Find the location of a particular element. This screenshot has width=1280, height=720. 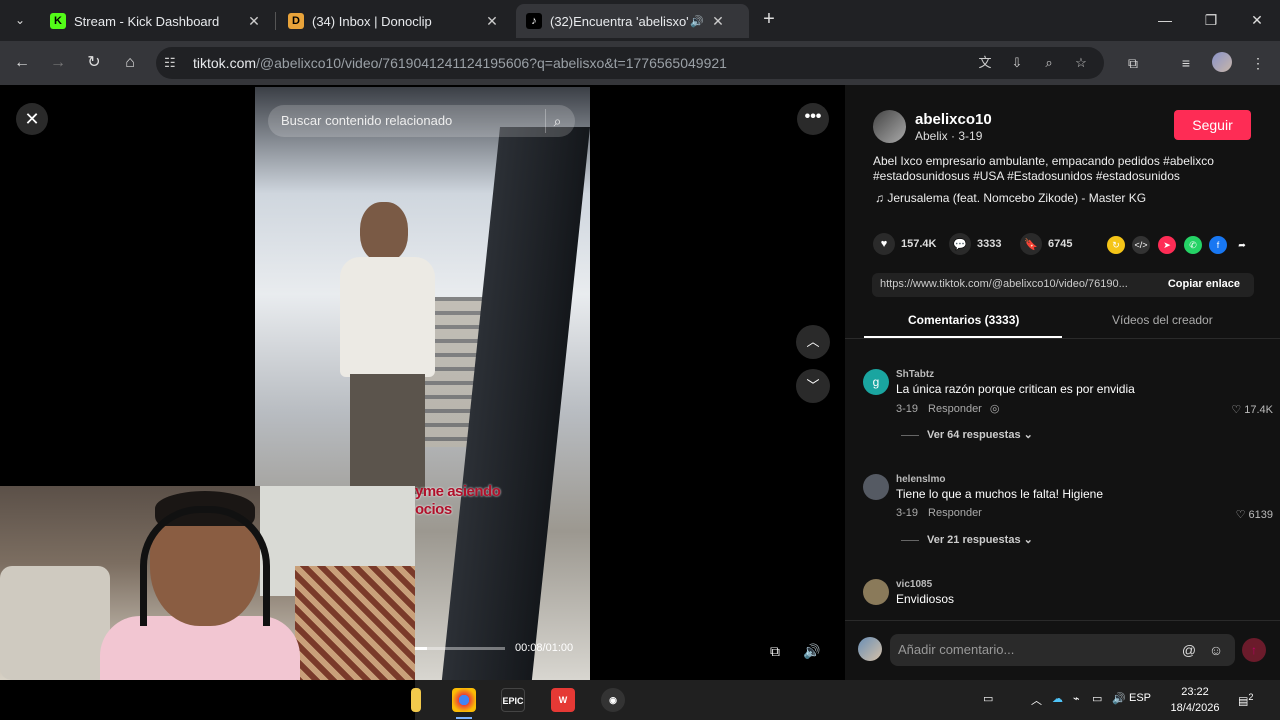

video-progress-bar is located at coordinates (460, 648).